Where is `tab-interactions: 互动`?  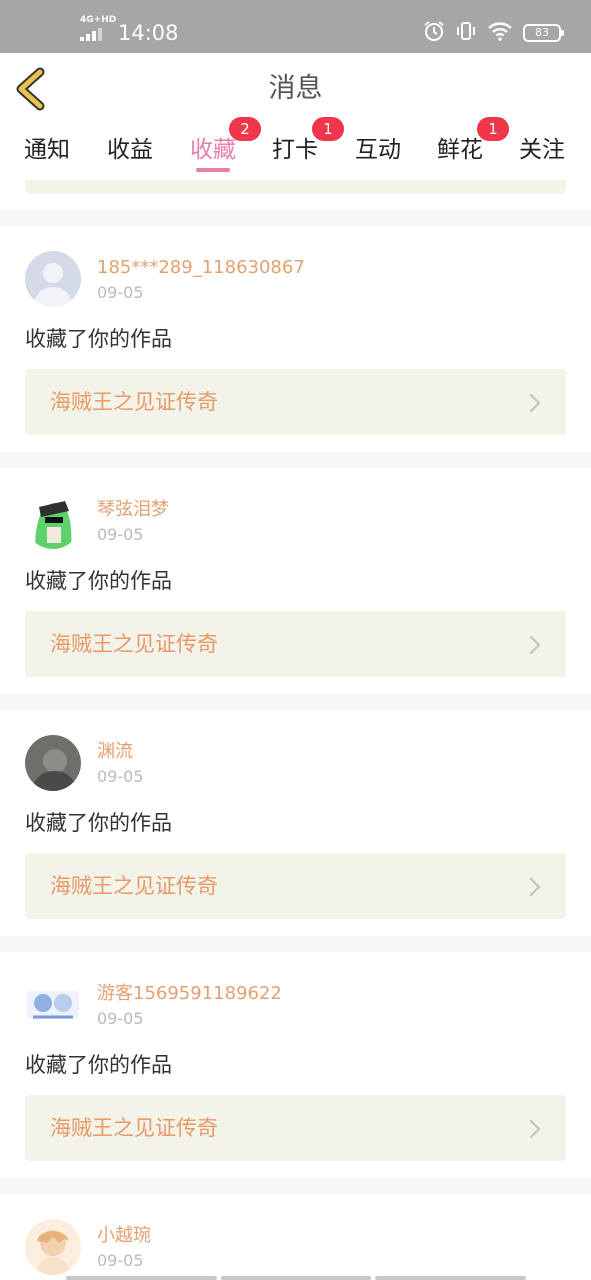
tab-interactions: 互动 is located at coordinates (378, 150).